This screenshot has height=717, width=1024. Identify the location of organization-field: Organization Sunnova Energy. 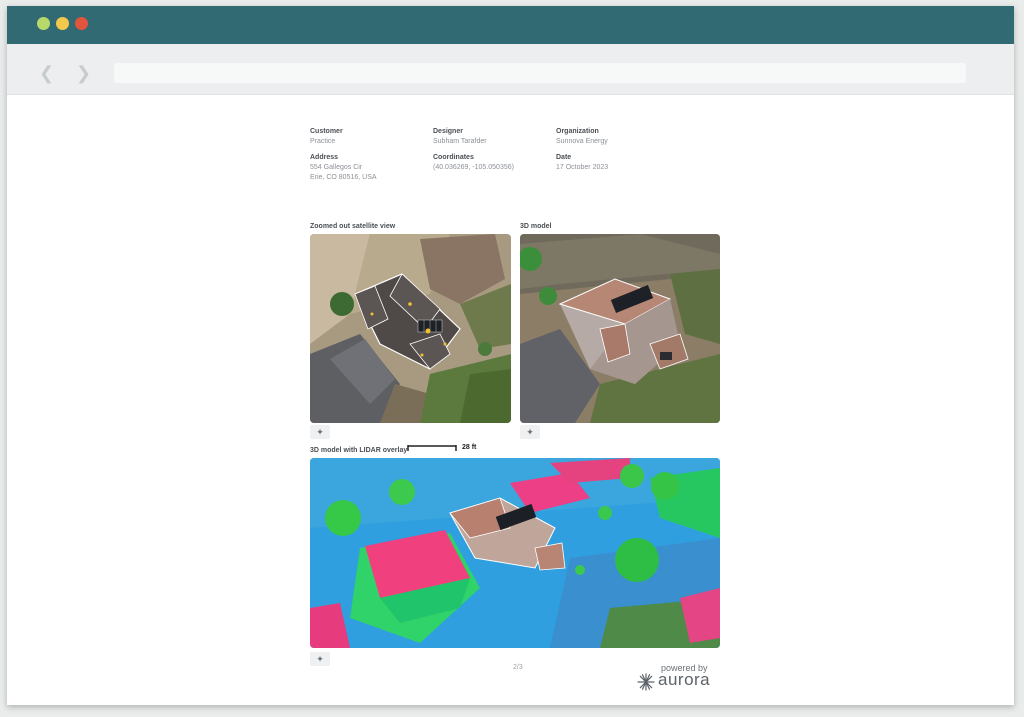
(582, 137).